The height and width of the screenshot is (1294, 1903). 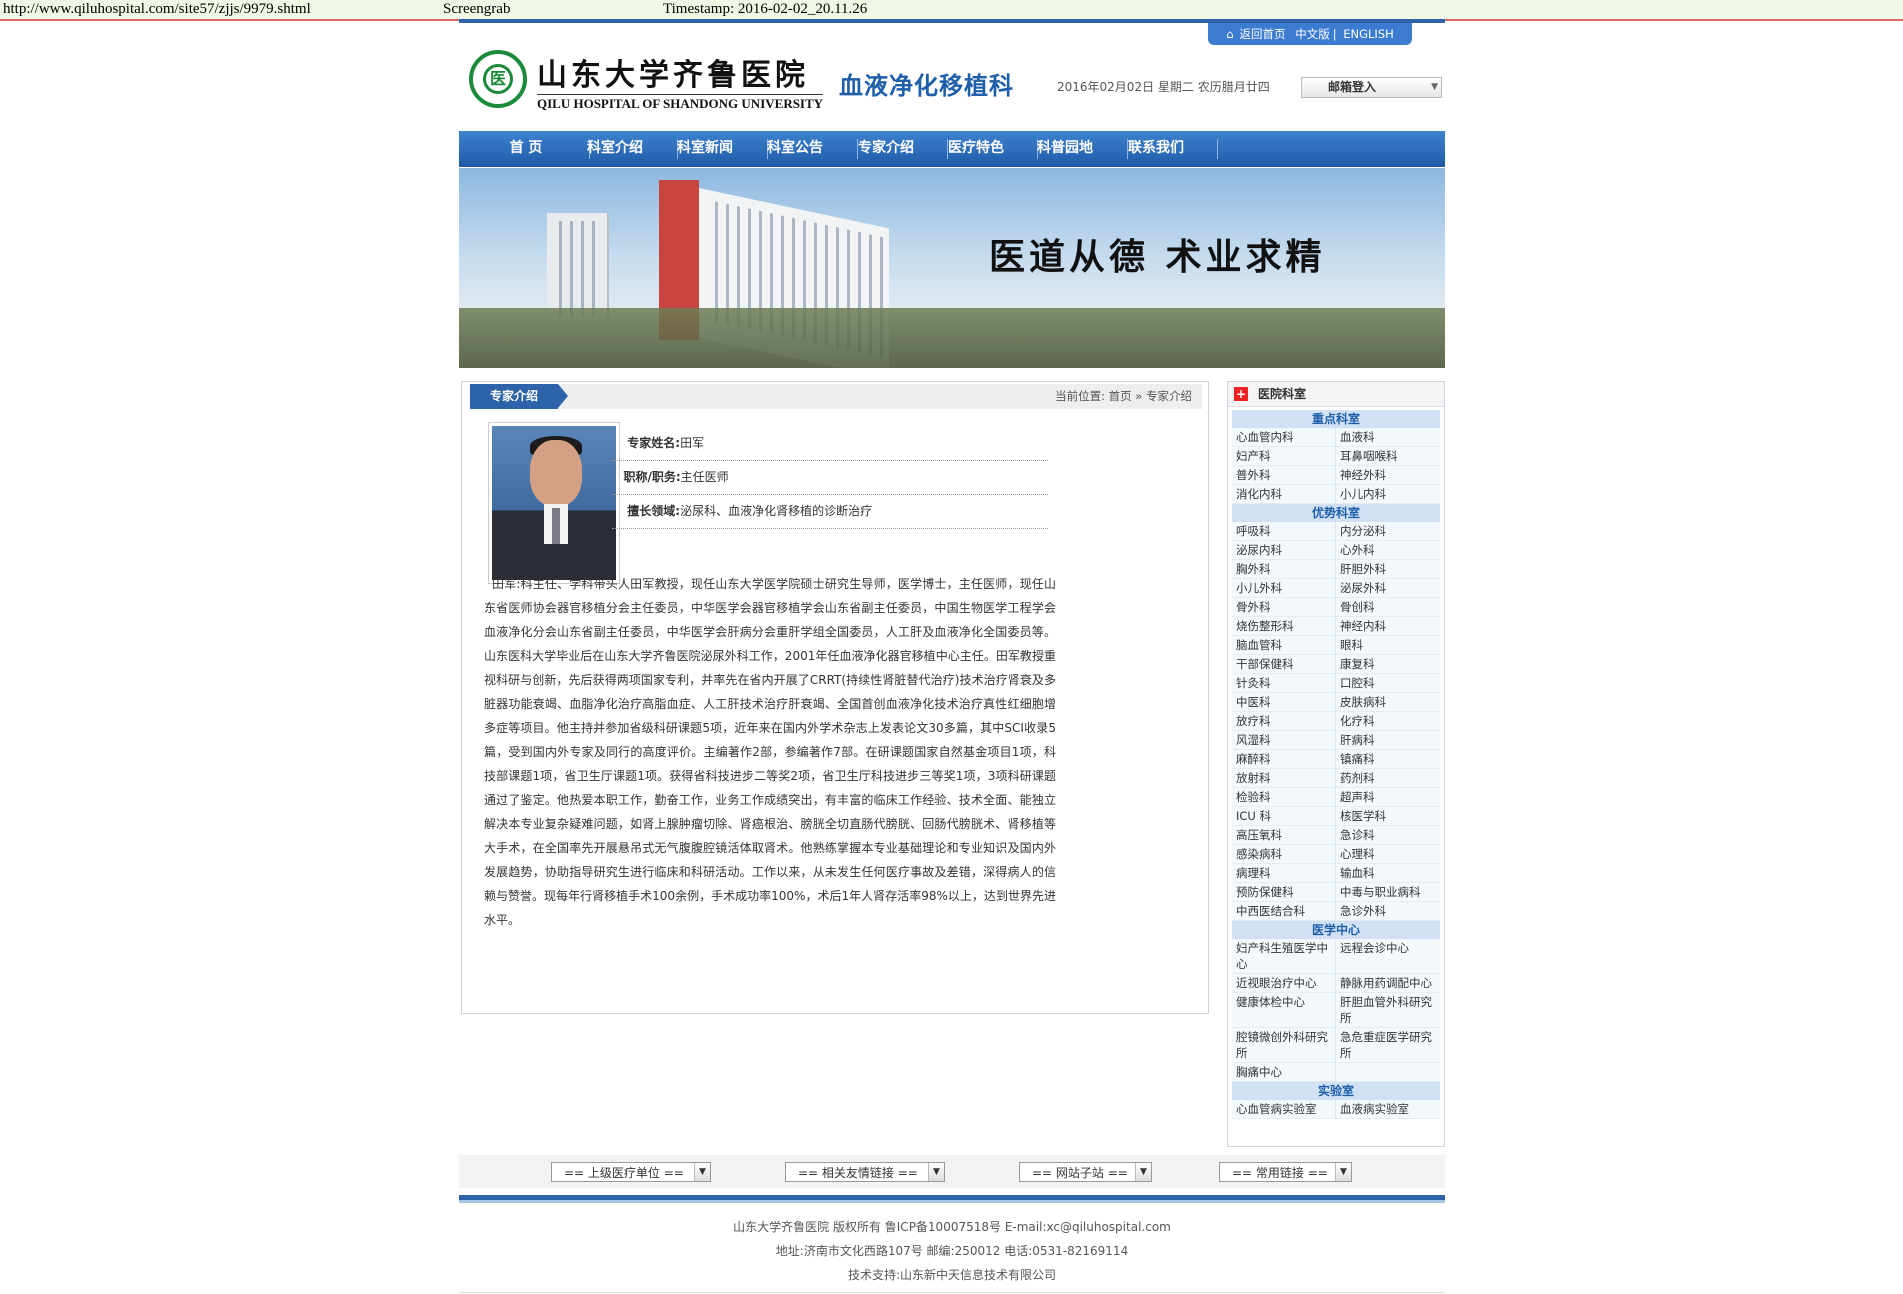 What do you see at coordinates (1388, 983) in the screenshot?
I see `department-link: 静脉用药调配中心` at bounding box center [1388, 983].